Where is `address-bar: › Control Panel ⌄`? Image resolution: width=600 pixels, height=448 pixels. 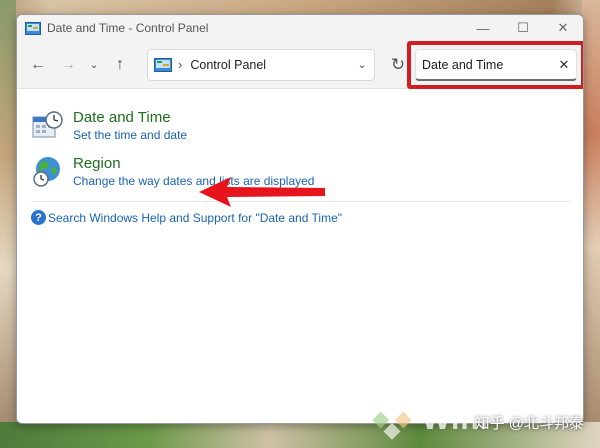
address-bar: › Control Panel ⌄ is located at coordinates (261, 64).